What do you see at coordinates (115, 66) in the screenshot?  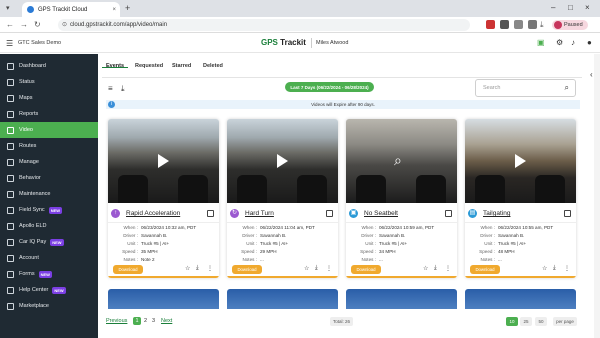 I see `tab-events: Events` at bounding box center [115, 66].